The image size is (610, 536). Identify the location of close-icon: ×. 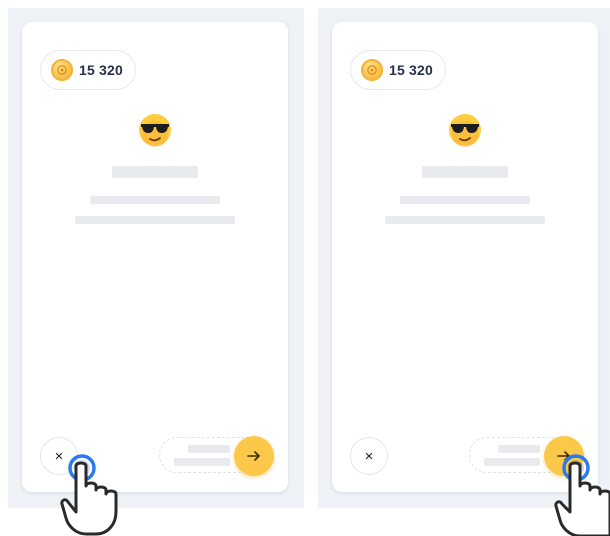
(369, 456).